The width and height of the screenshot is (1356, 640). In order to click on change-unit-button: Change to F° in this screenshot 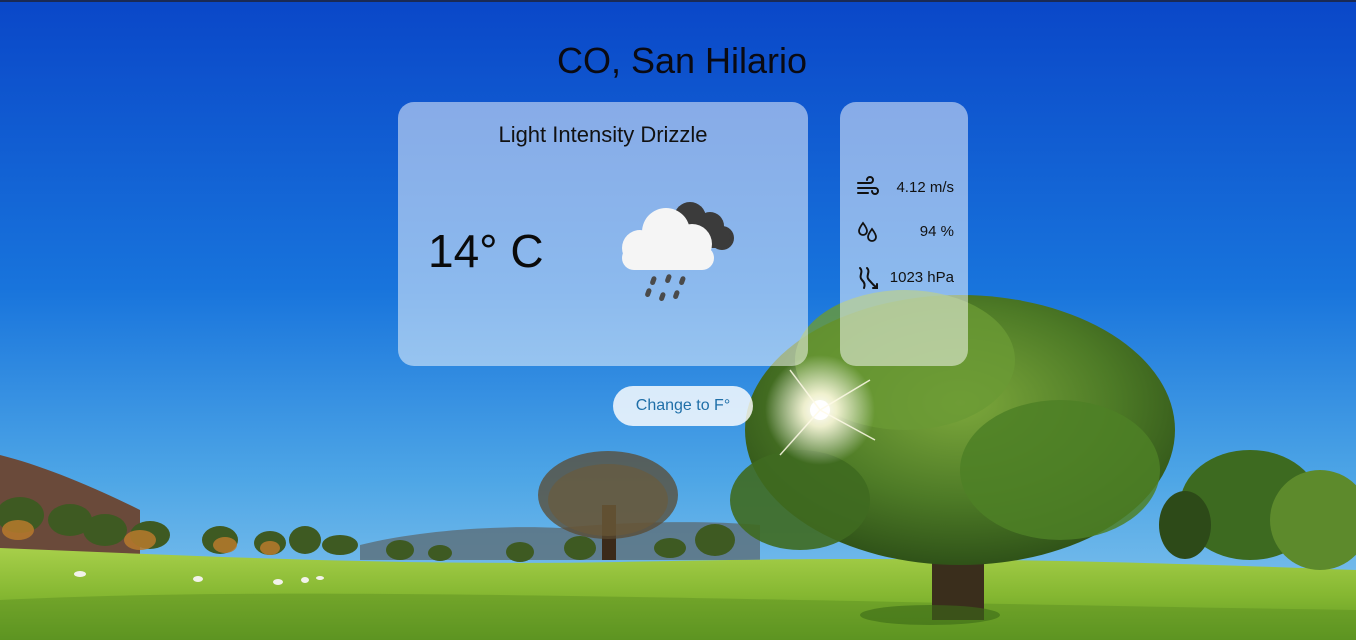, I will do `click(683, 406)`.